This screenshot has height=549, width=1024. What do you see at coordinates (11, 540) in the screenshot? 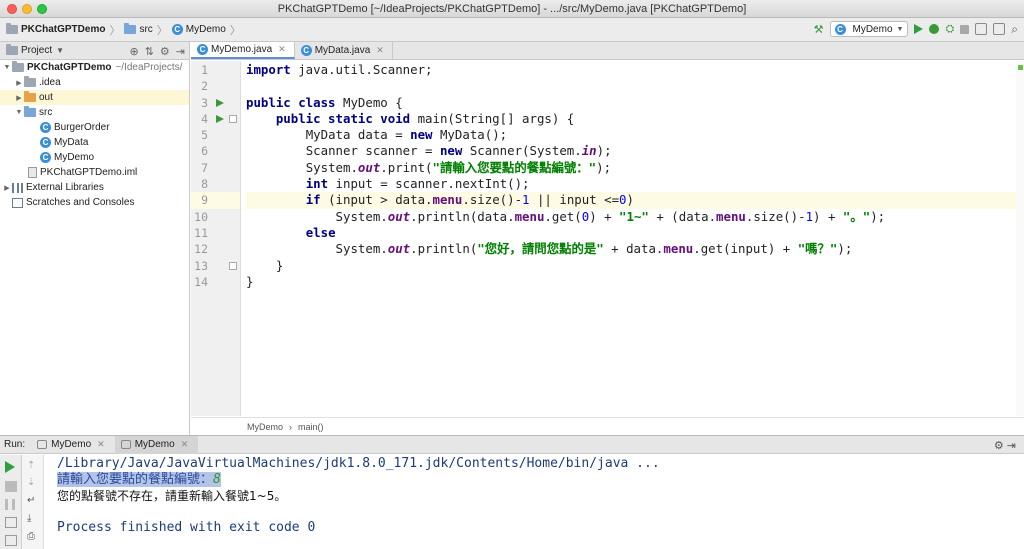
I see `exit-icon` at bounding box center [11, 540].